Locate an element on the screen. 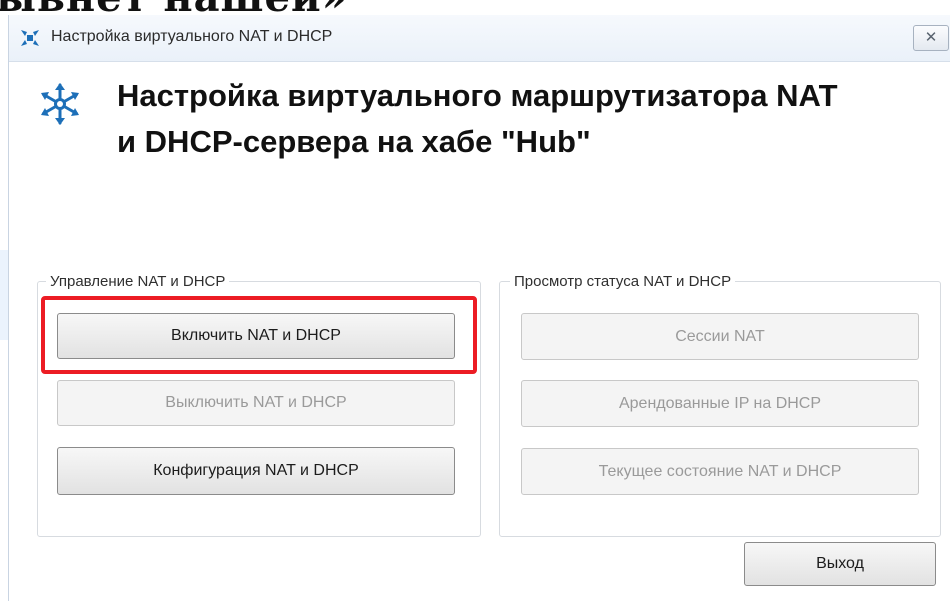 This screenshot has height=601, width=950. nat-dhcp-state-button: Текущее состояние NAT и DHCP is located at coordinates (720, 471).